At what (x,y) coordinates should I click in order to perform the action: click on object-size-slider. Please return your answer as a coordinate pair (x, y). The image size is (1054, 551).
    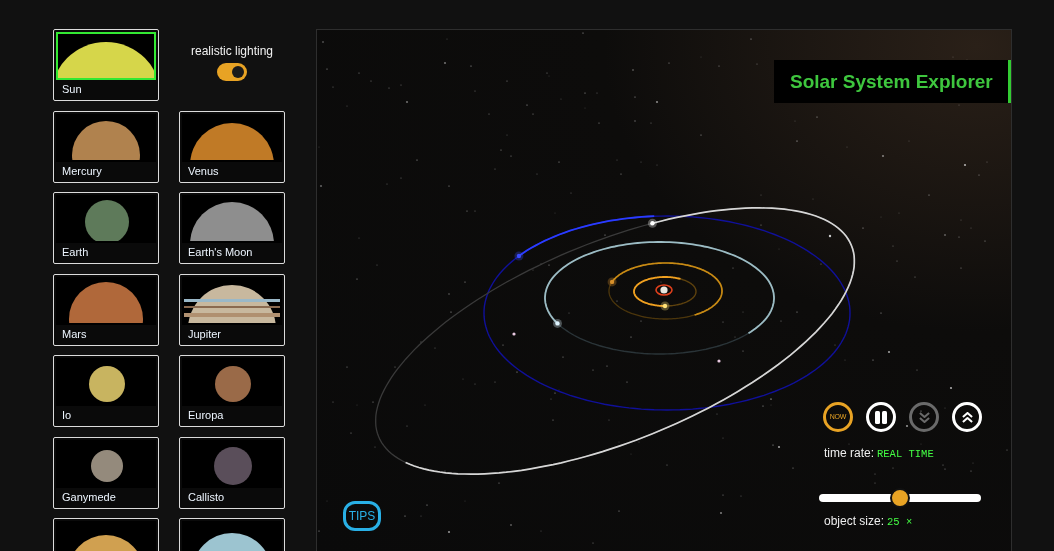
    Looking at the image, I should click on (900, 498).